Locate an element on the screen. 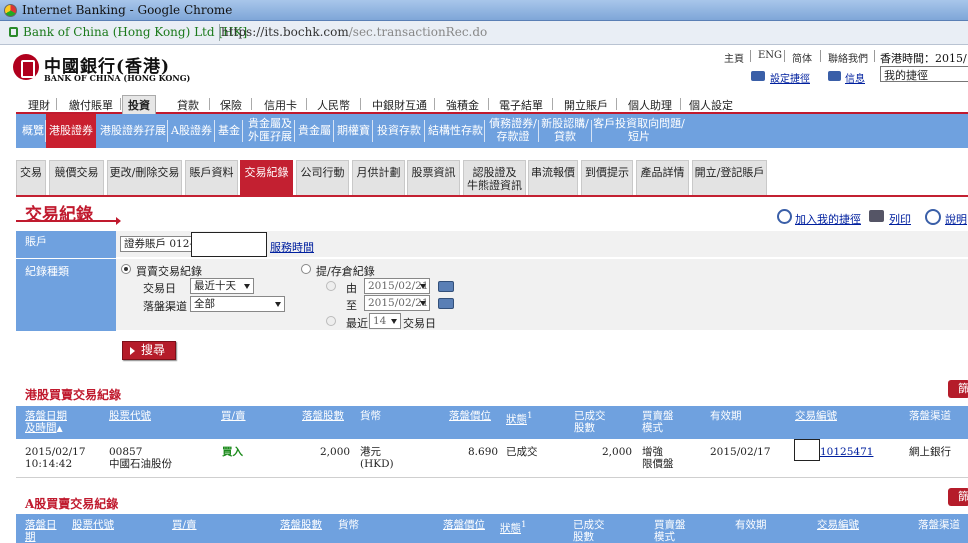 Image resolution: width=968 pixels, height=543 pixels. th-ref: 交易編號 is located at coordinates (816, 416).